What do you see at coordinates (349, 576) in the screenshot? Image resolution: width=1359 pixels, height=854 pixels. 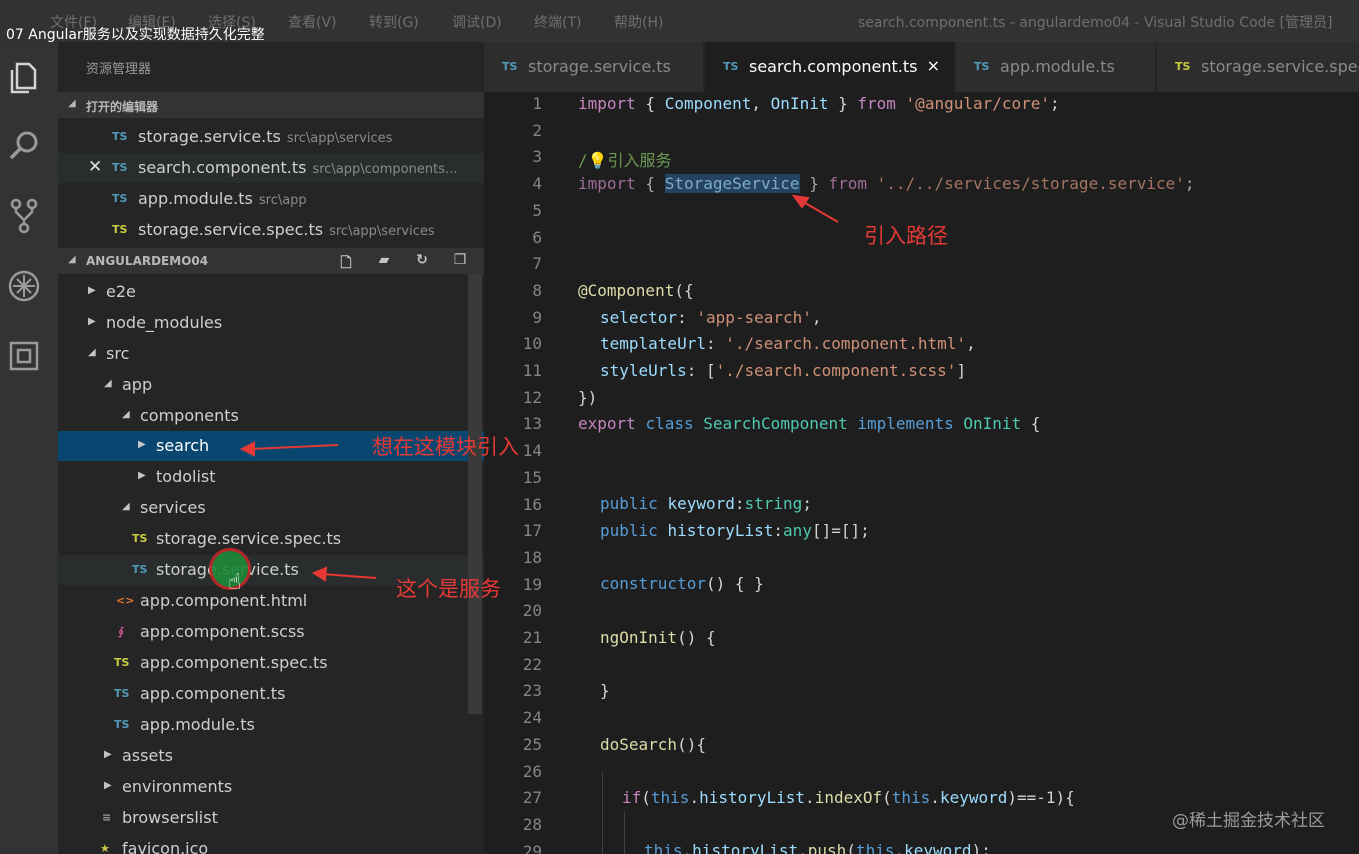 I see `arrow-service-file` at bounding box center [349, 576].